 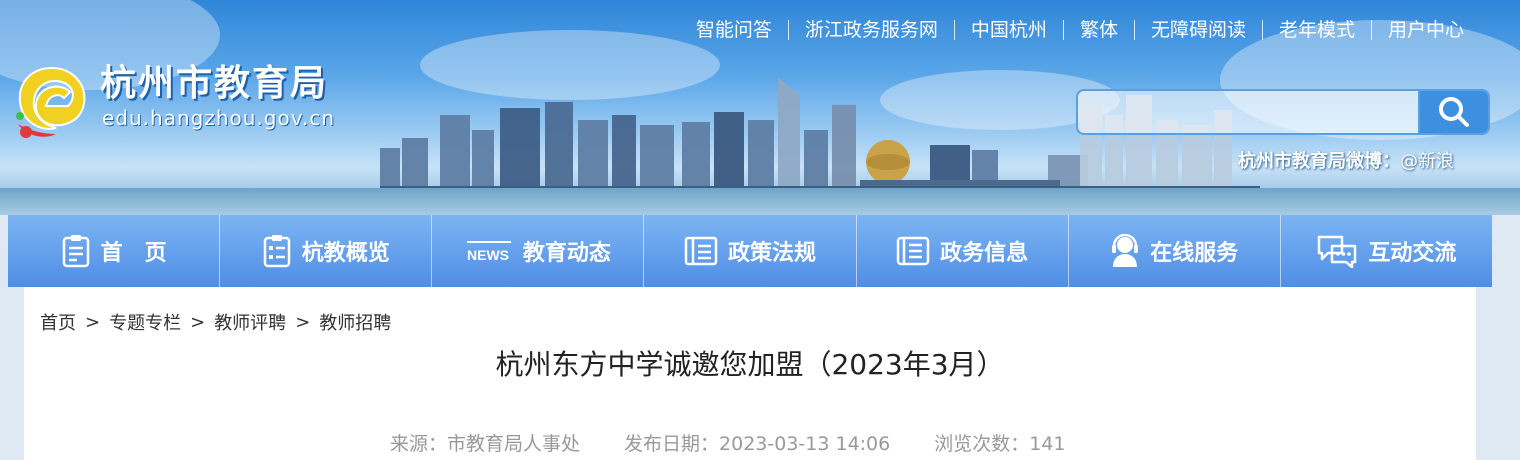 I want to click on news-icon: NEWS, so click(x=489, y=251).